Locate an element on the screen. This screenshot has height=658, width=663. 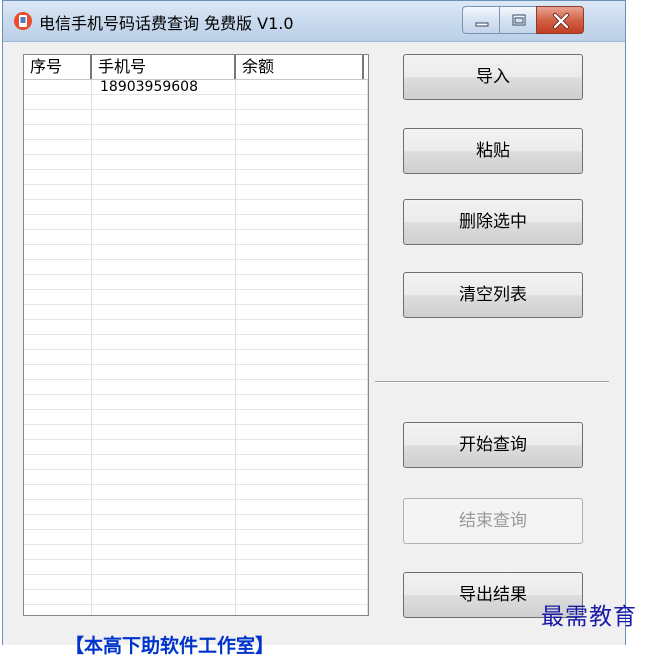
start-query-button: 开始查询 is located at coordinates (493, 445).